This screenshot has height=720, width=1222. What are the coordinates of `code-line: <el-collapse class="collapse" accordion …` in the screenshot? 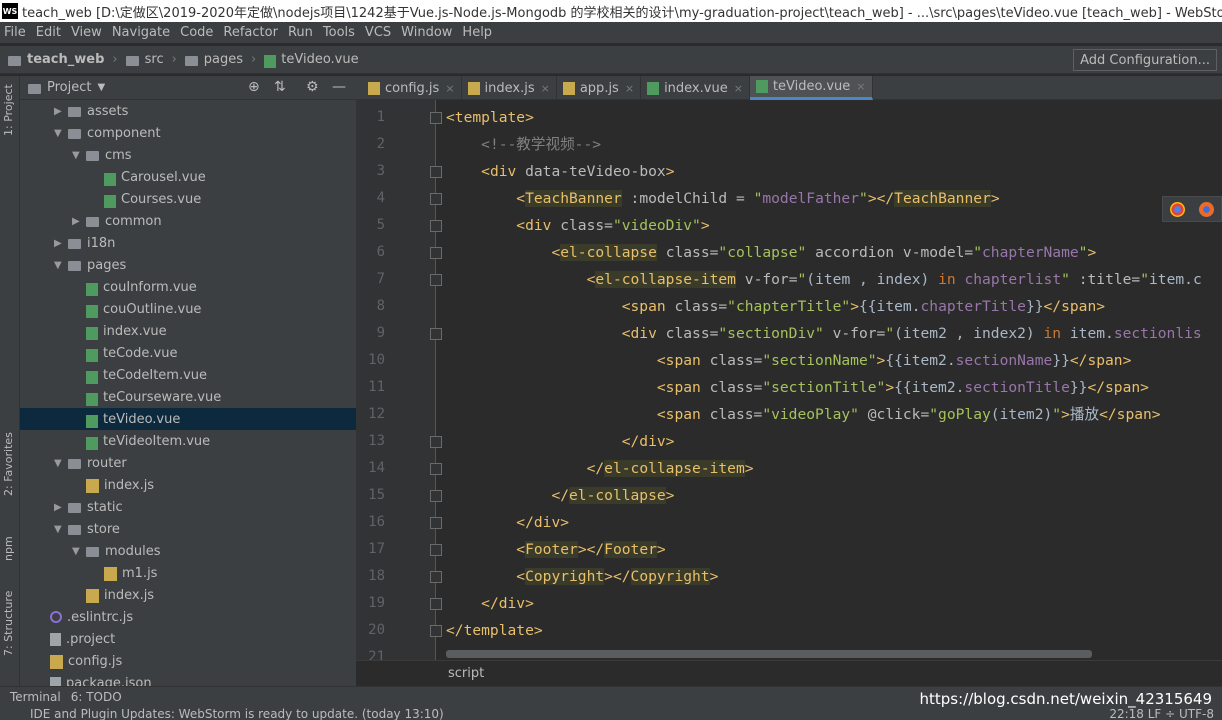 It's located at (771, 252).